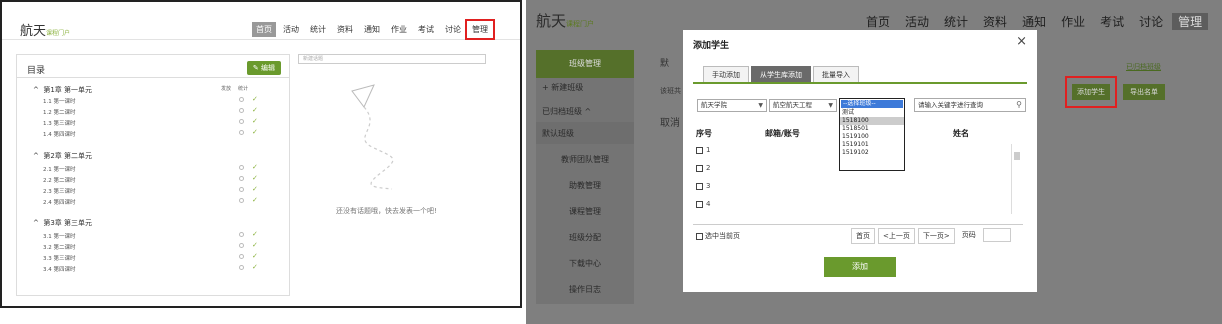 The image size is (1222, 324). What do you see at coordinates (150, 122) in the screenshot?
I see `lesson-item: 1.3 第三课时 ✓` at bounding box center [150, 122].